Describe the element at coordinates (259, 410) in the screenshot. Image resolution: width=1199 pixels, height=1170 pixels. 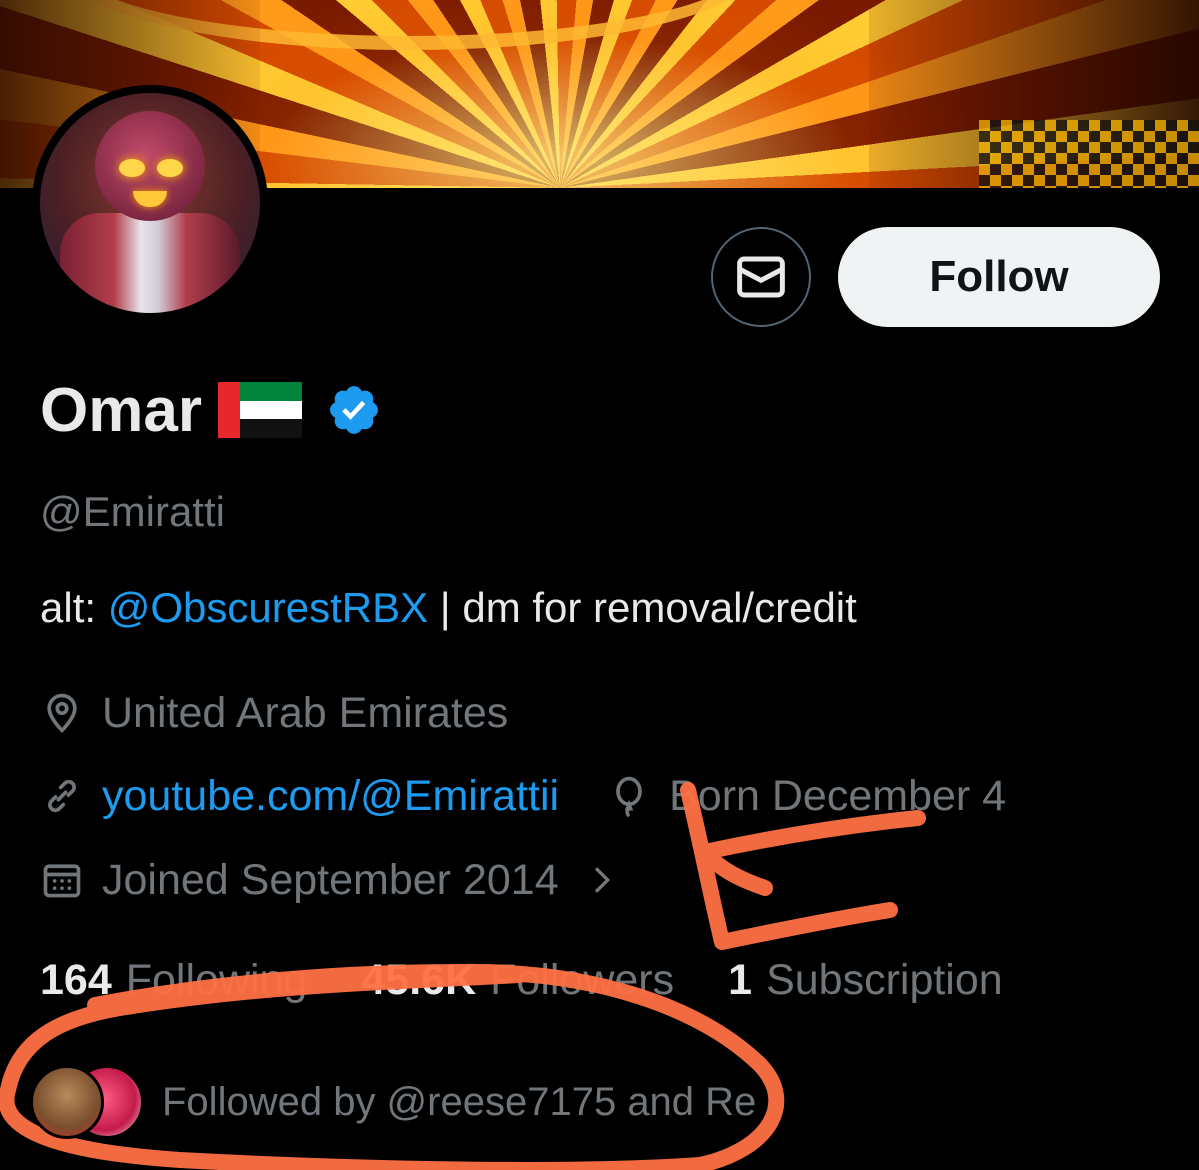
I see `uae-flag-icon` at that location.